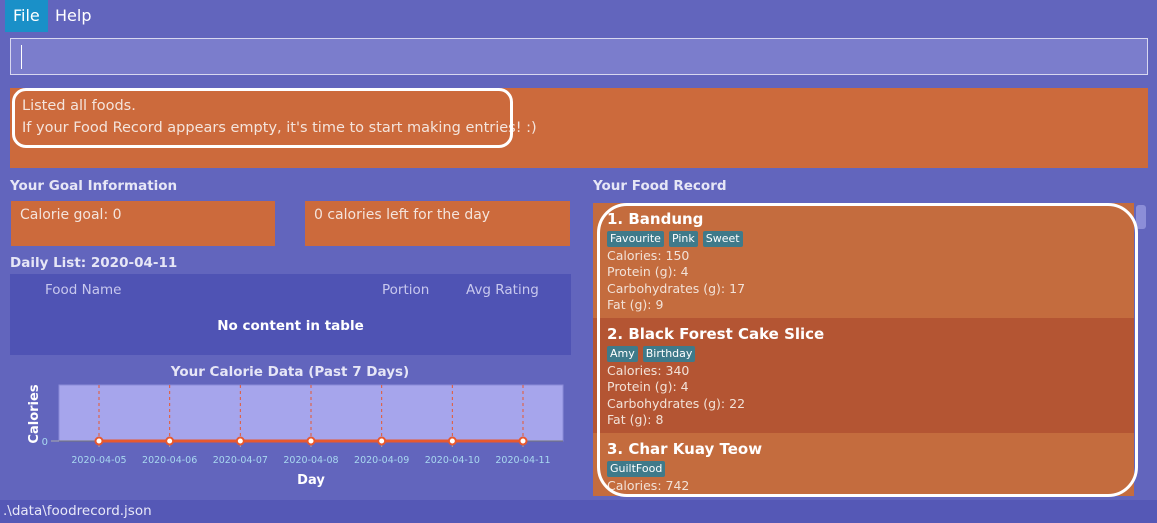 The image size is (1157, 523). What do you see at coordinates (683, 239) in the screenshot?
I see `tag: Pink` at bounding box center [683, 239].